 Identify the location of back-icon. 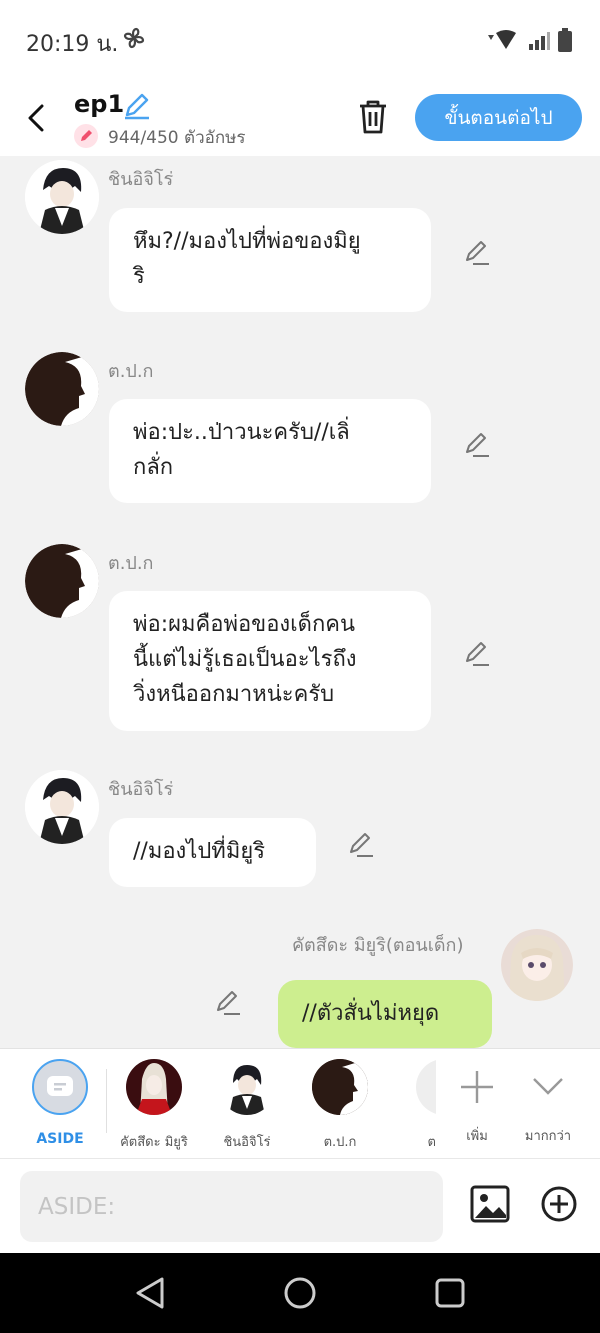
(36, 118).